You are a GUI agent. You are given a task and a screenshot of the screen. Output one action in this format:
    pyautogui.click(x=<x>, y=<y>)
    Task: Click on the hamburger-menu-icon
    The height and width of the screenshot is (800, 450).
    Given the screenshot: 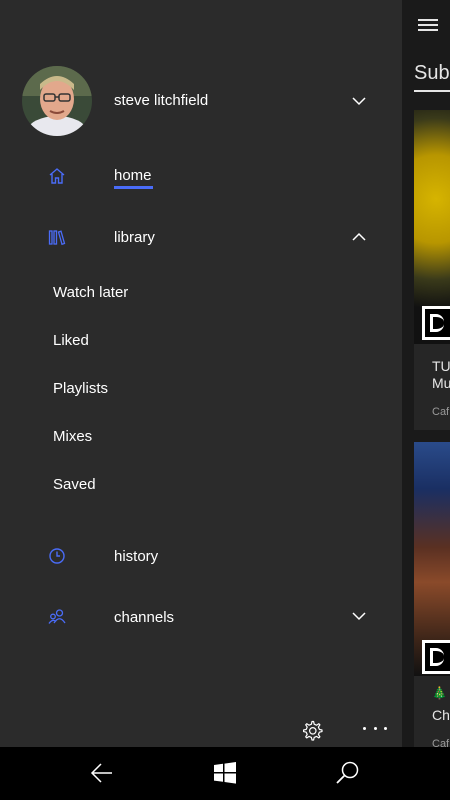 What is the action you would take?
    pyautogui.click(x=428, y=24)
    